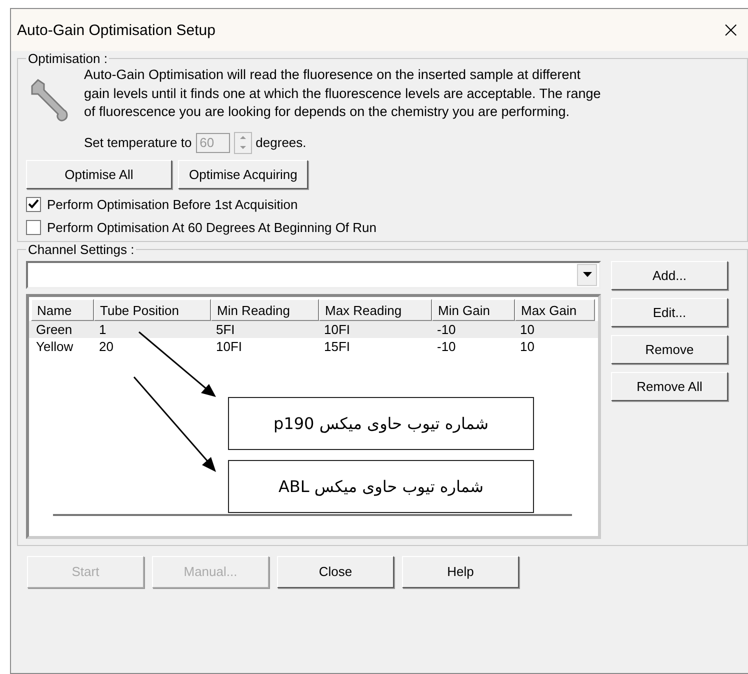  I want to click on temperature-label: Set temperature to, so click(138, 142).